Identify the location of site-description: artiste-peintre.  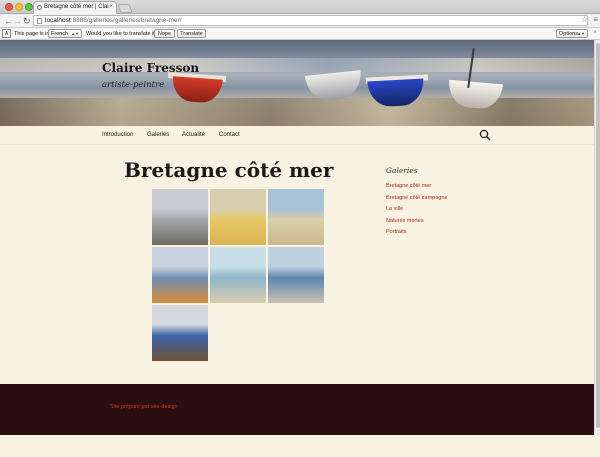
(133, 85).